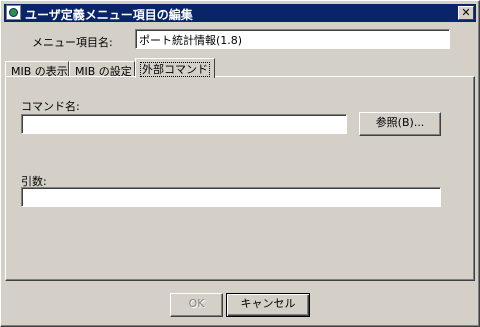 This screenshot has height=327, width=480. I want to click on close-button: ✕, so click(466, 13).